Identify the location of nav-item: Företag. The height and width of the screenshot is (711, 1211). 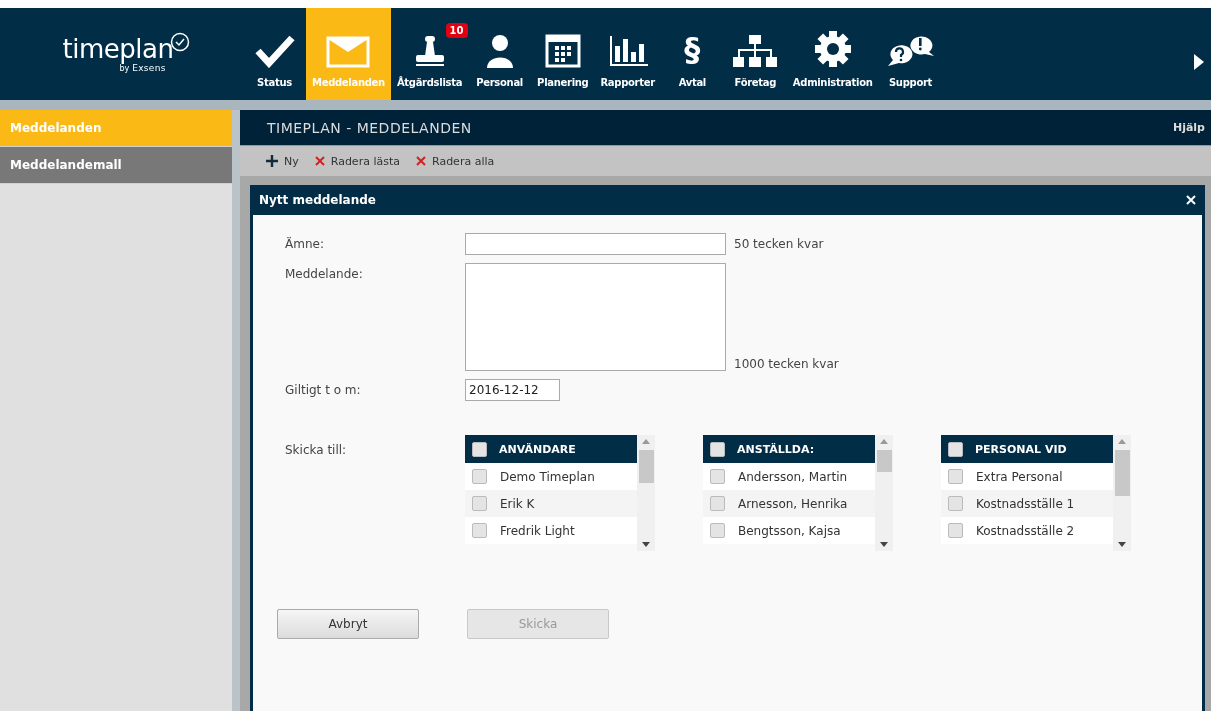
(755, 54).